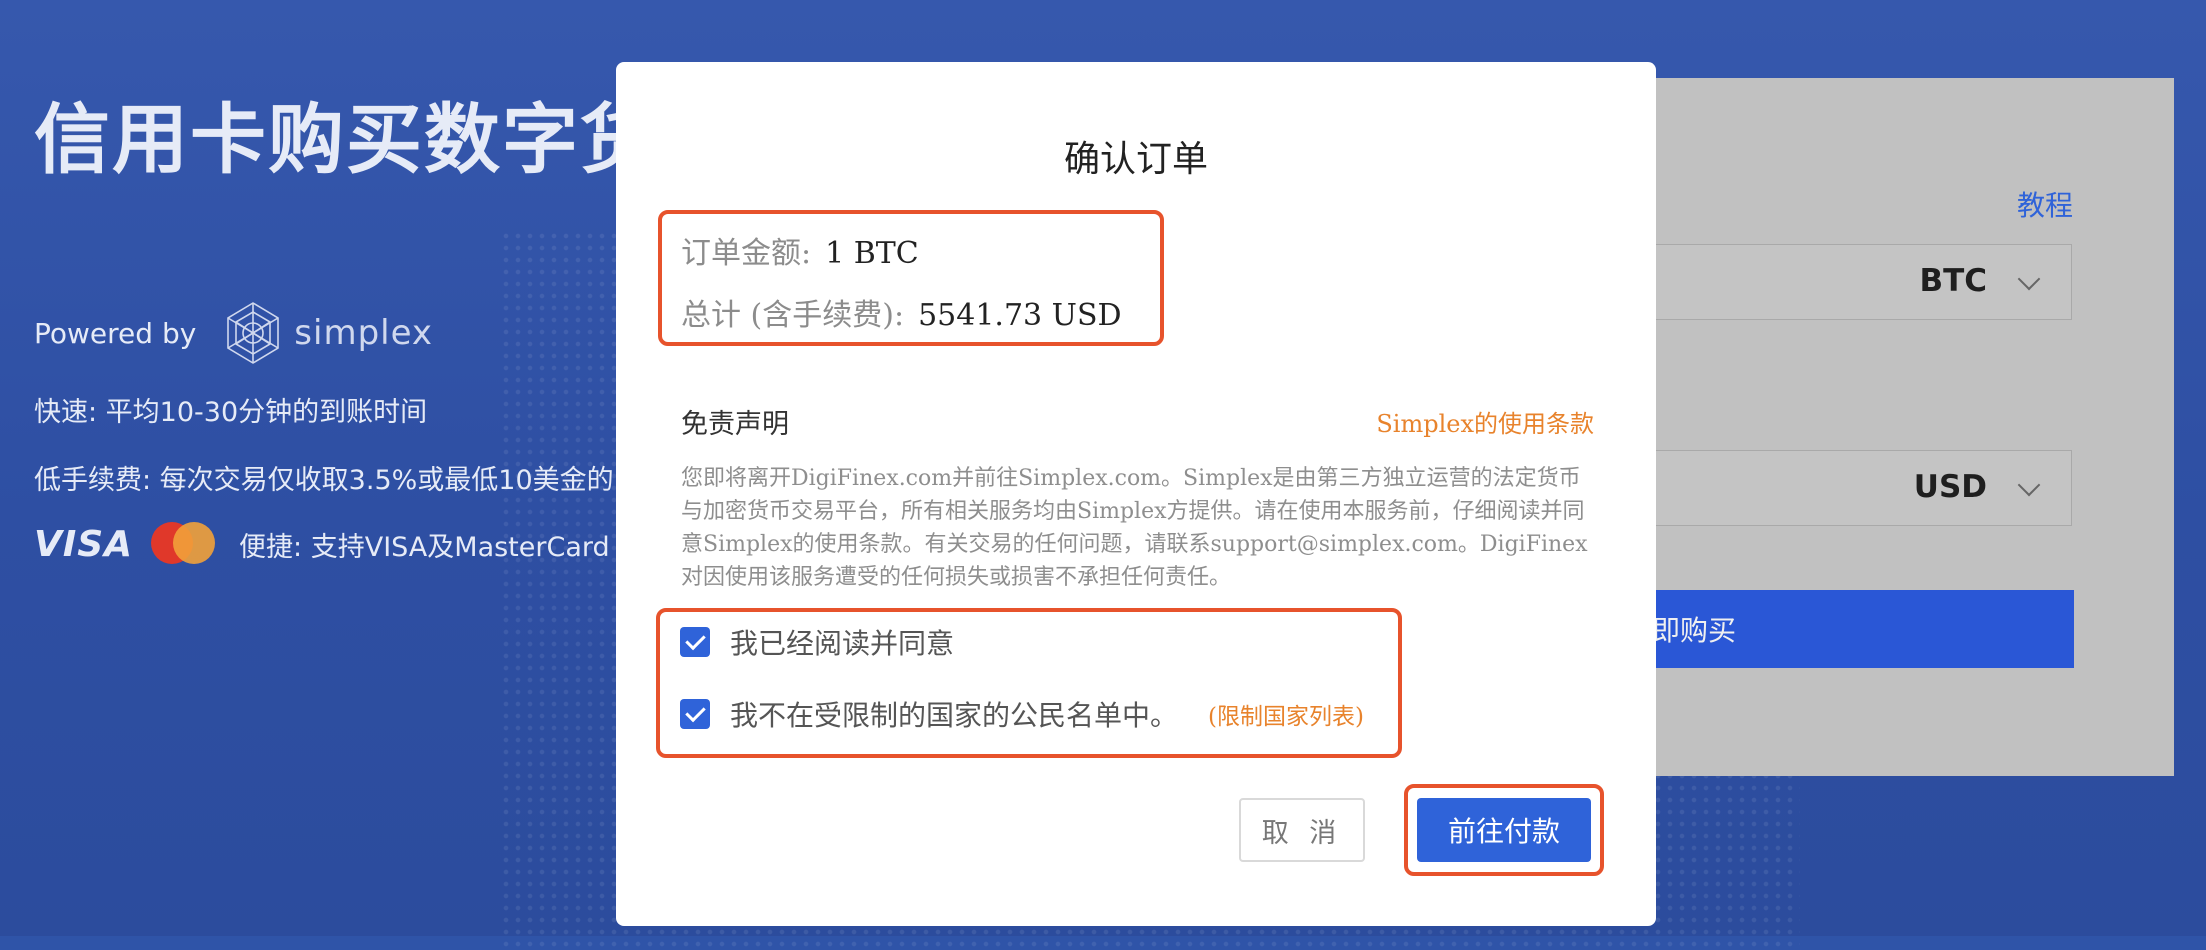 The image size is (2206, 950). I want to click on proceed-payment-button: 前往付款, so click(1504, 830).